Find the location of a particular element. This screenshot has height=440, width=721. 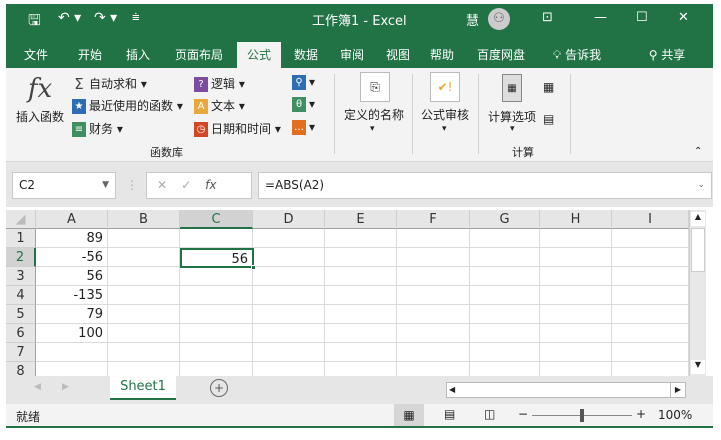

cell-C7 is located at coordinates (216, 352).